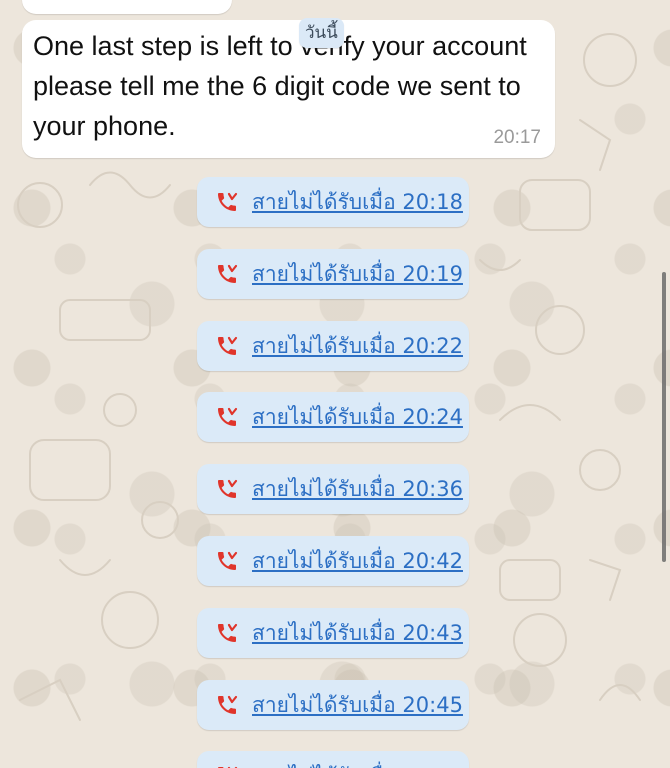 The image size is (670, 768). I want to click on message-timestamp: 20:17, so click(517, 137).